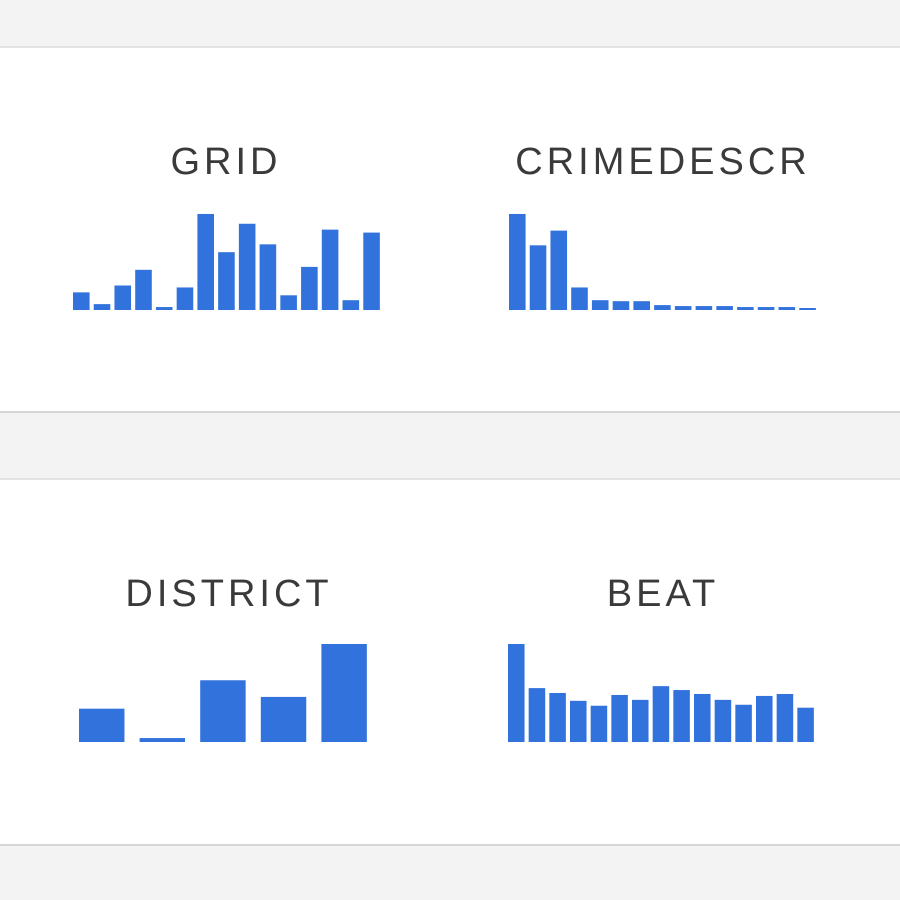 The width and height of the screenshot is (900, 900). I want to click on column-title-crimedescr: CRIMEDESCR, so click(663, 162).